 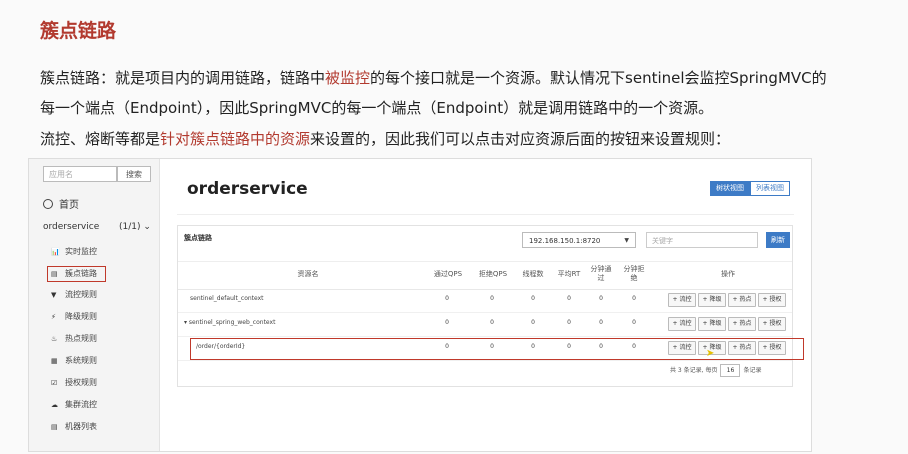 What do you see at coordinates (48, 204) in the screenshot?
I see `clock-icon` at bounding box center [48, 204].